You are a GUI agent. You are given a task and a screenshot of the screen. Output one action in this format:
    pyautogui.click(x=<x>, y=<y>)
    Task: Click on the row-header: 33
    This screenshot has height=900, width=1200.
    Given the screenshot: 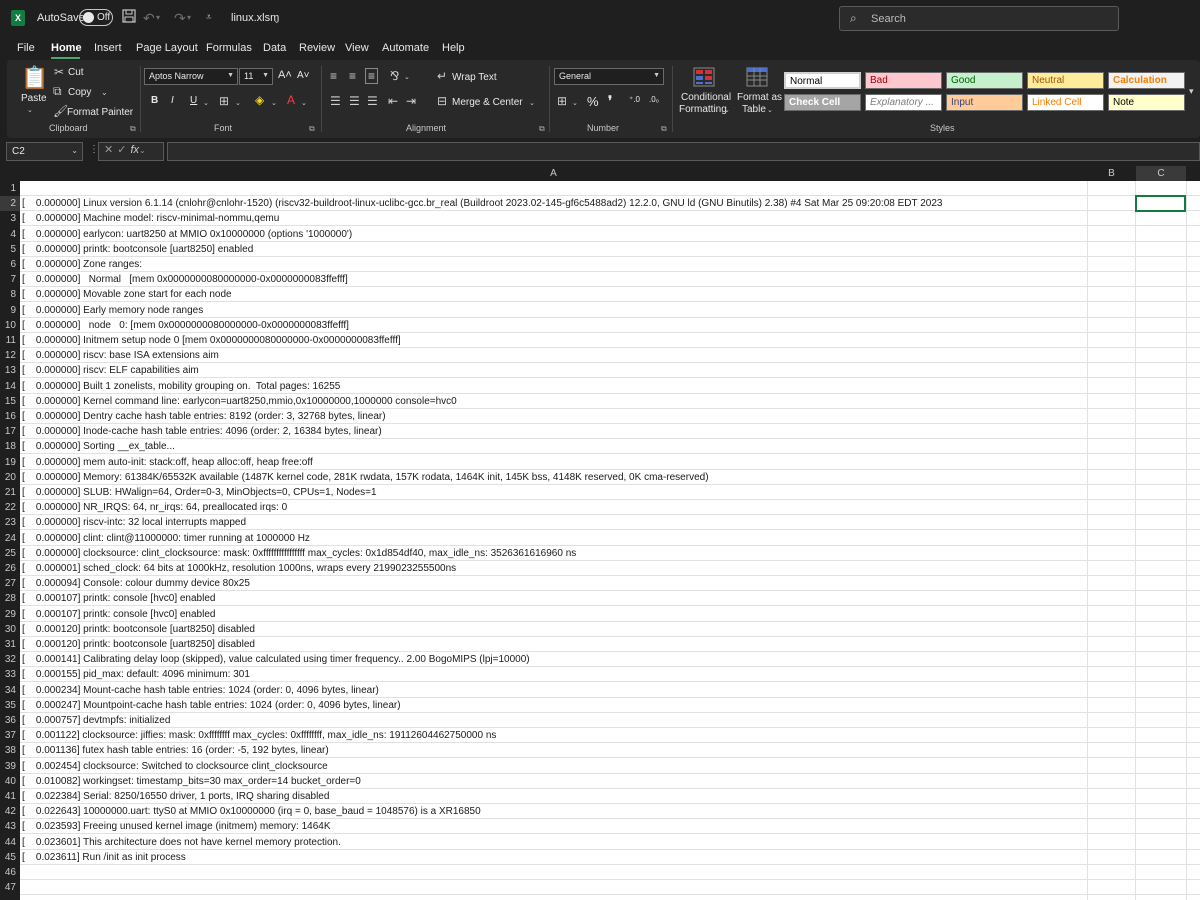 What is the action you would take?
    pyautogui.click(x=10, y=674)
    